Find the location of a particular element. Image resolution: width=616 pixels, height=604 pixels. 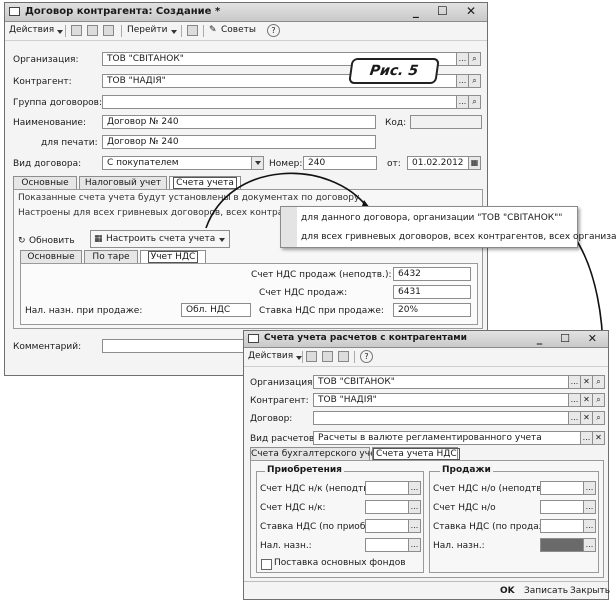

purchase-row-label: Счет НДС н/к (неподтв.): is located at coordinates (319, 489).